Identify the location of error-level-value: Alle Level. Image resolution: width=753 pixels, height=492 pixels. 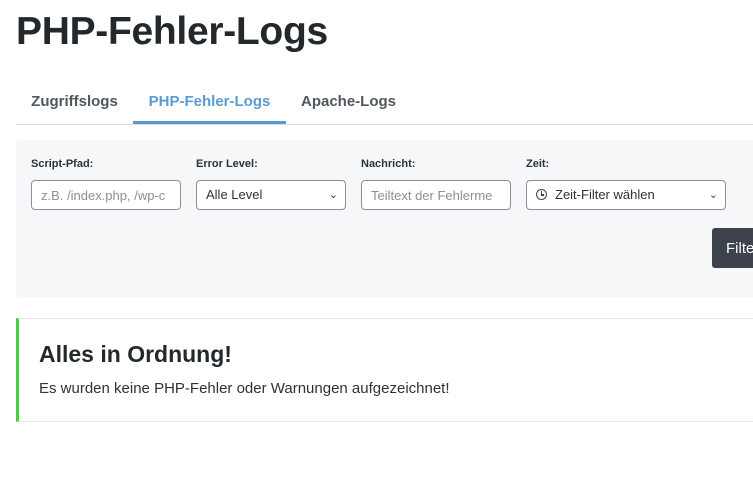
(234, 194).